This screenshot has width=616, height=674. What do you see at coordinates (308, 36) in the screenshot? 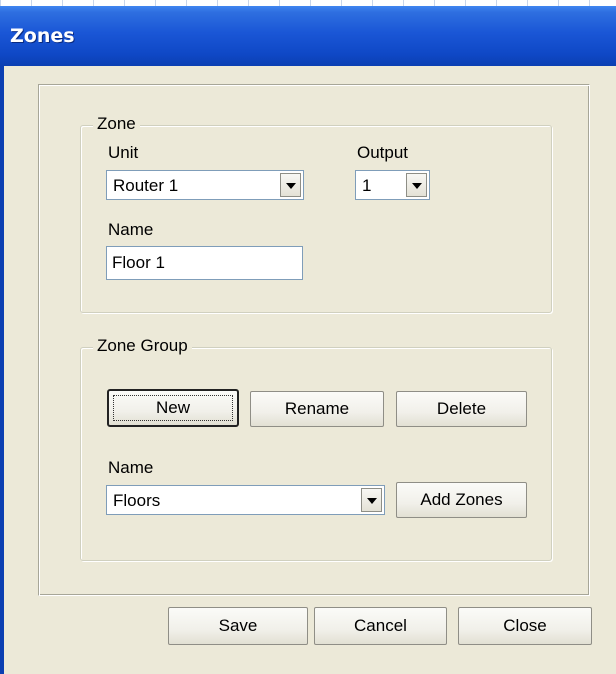
I see `title-bar: Zones` at bounding box center [308, 36].